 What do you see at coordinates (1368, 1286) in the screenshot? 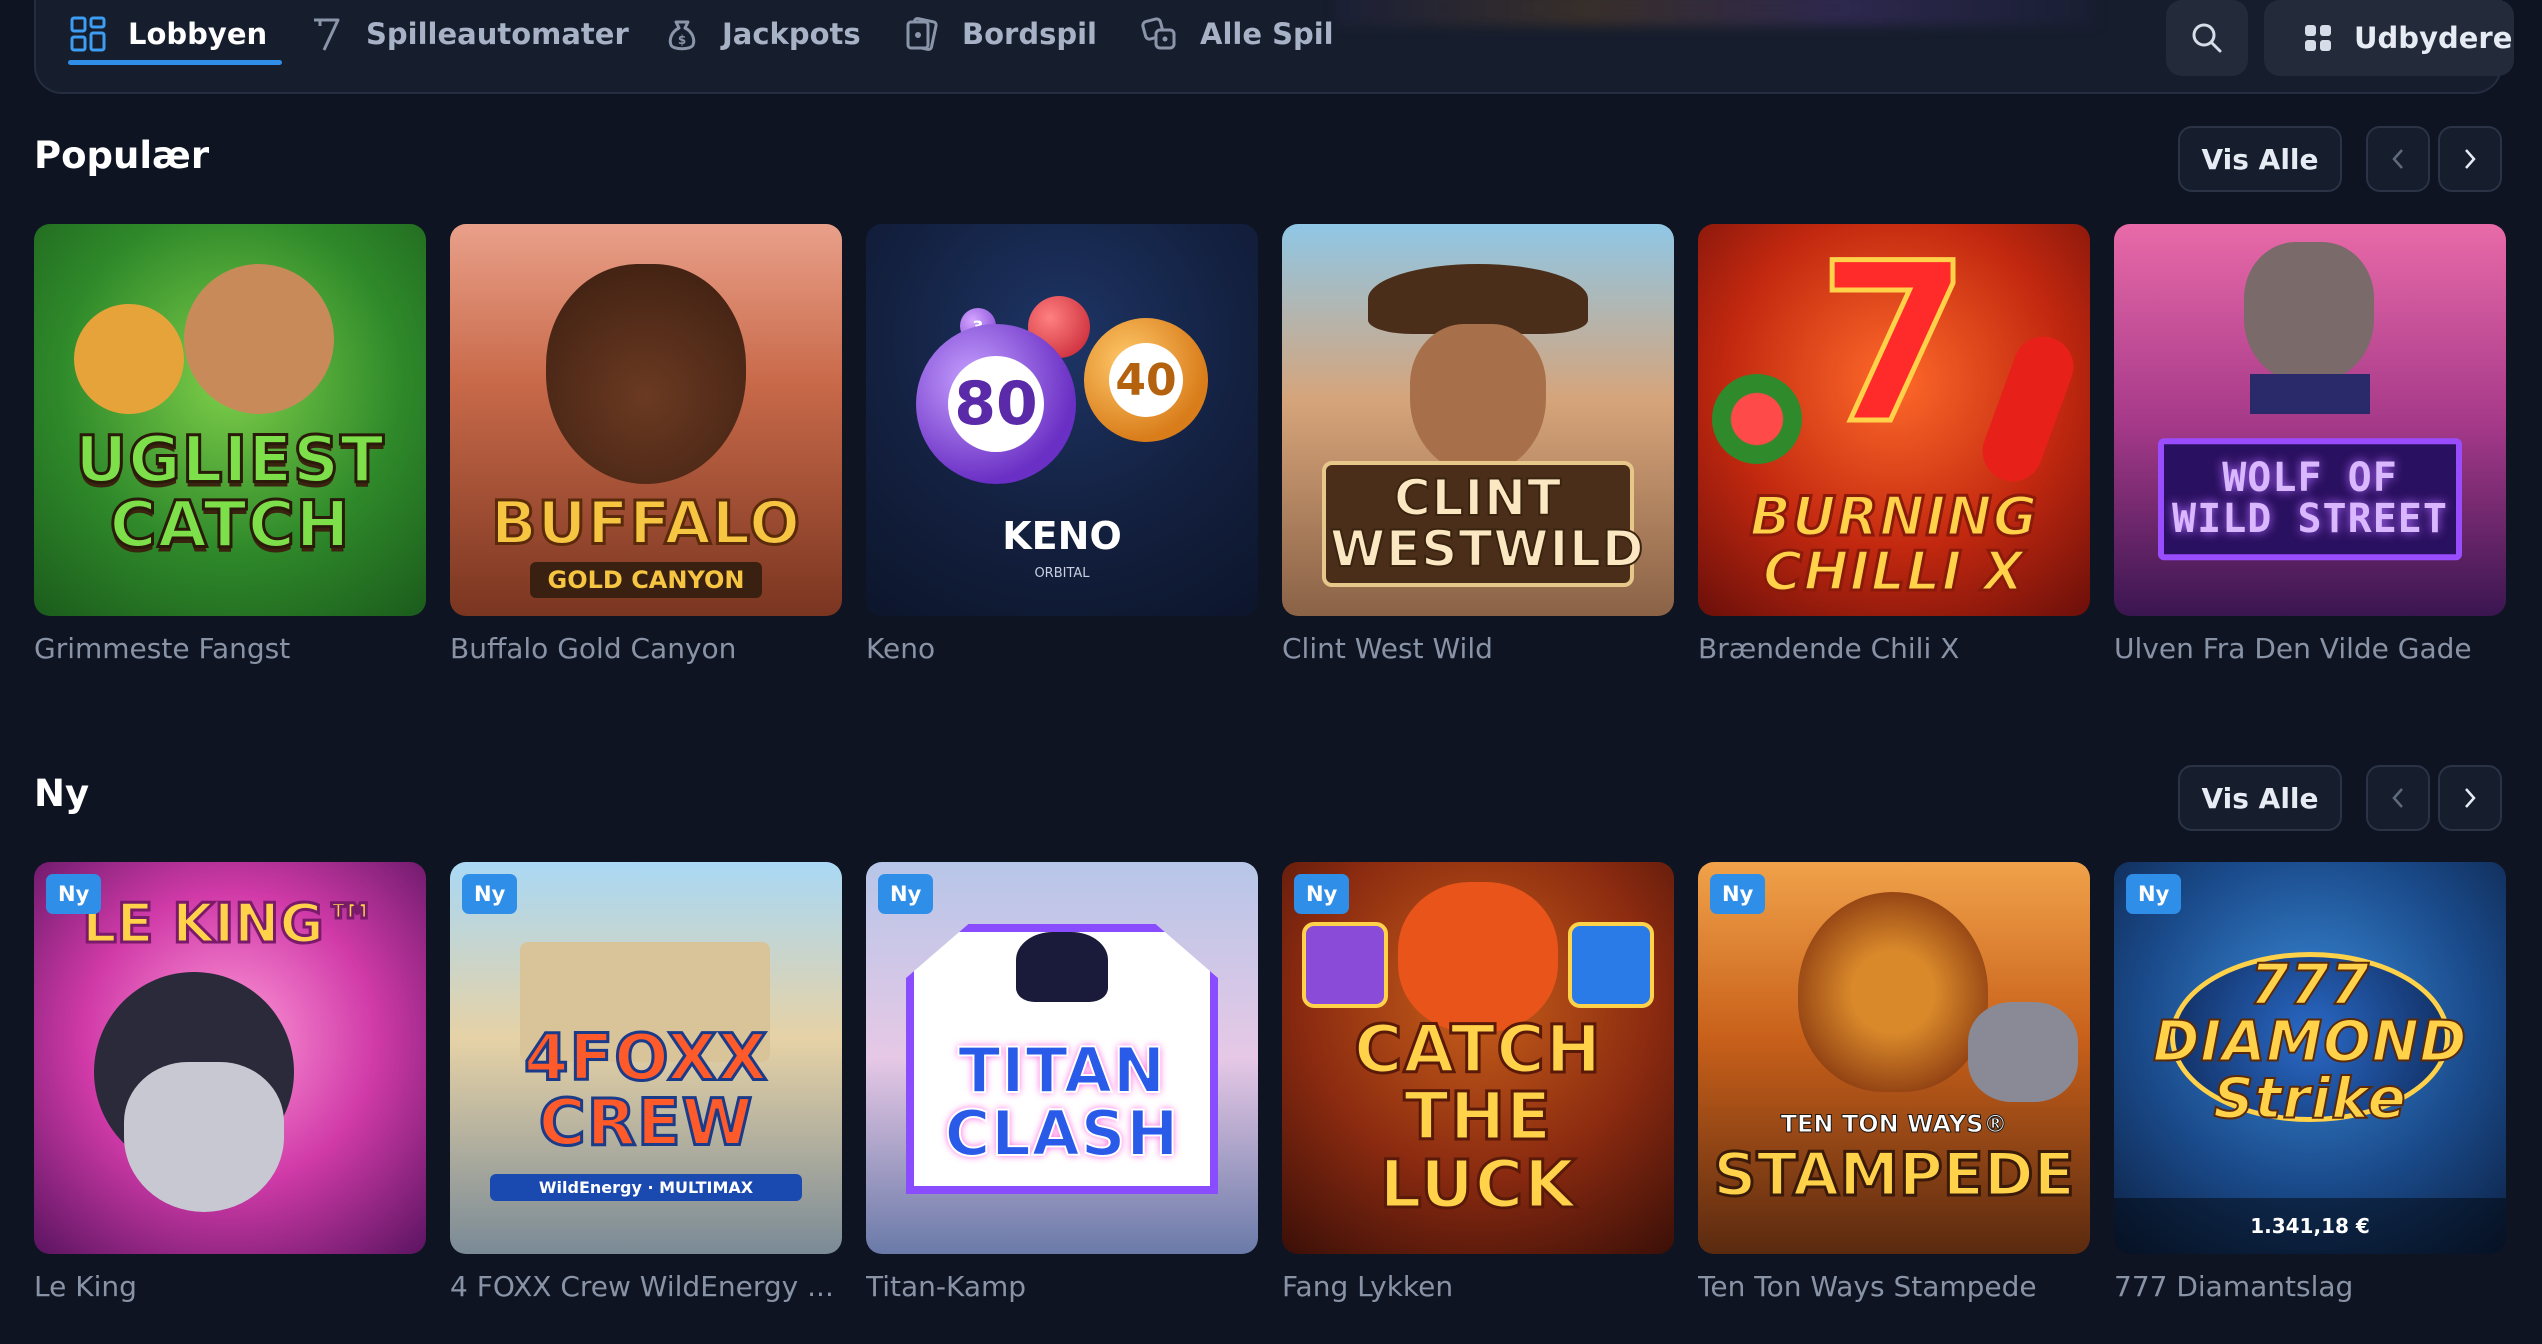
I see `game-title: Fang Lykken` at bounding box center [1368, 1286].